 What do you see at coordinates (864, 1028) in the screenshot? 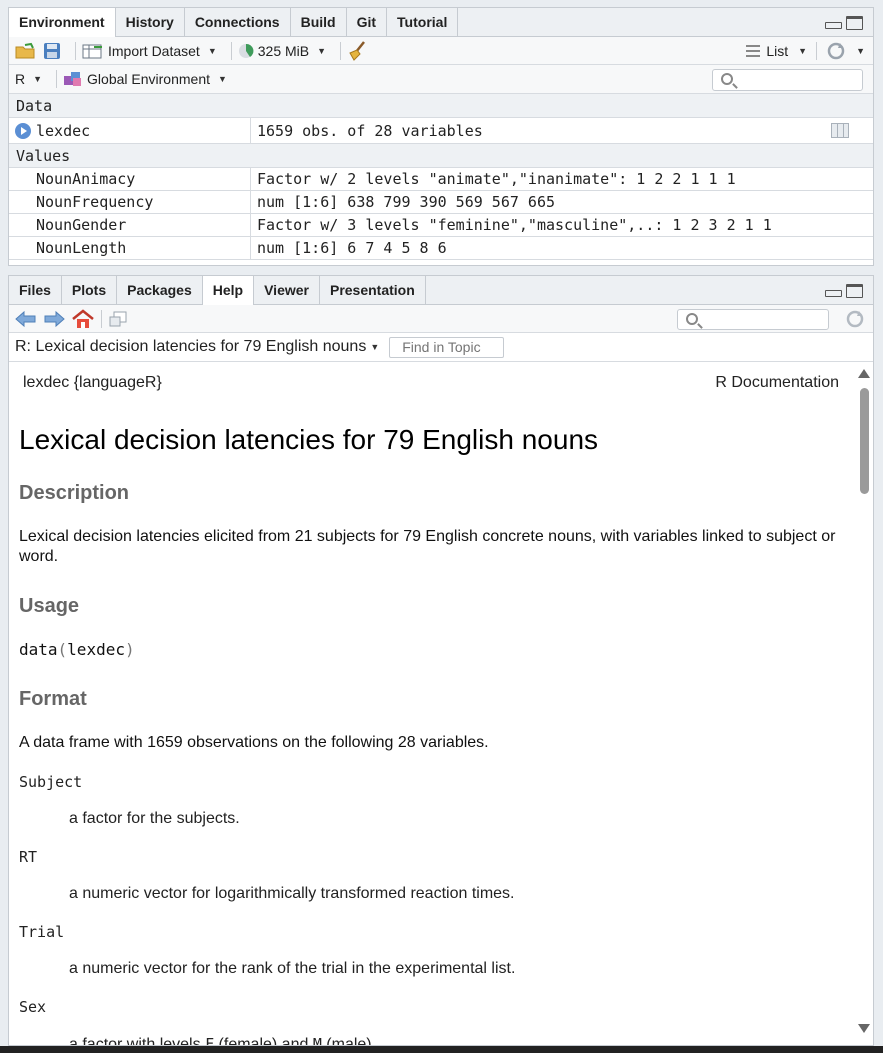
I see `scroll-down-icon` at bounding box center [864, 1028].